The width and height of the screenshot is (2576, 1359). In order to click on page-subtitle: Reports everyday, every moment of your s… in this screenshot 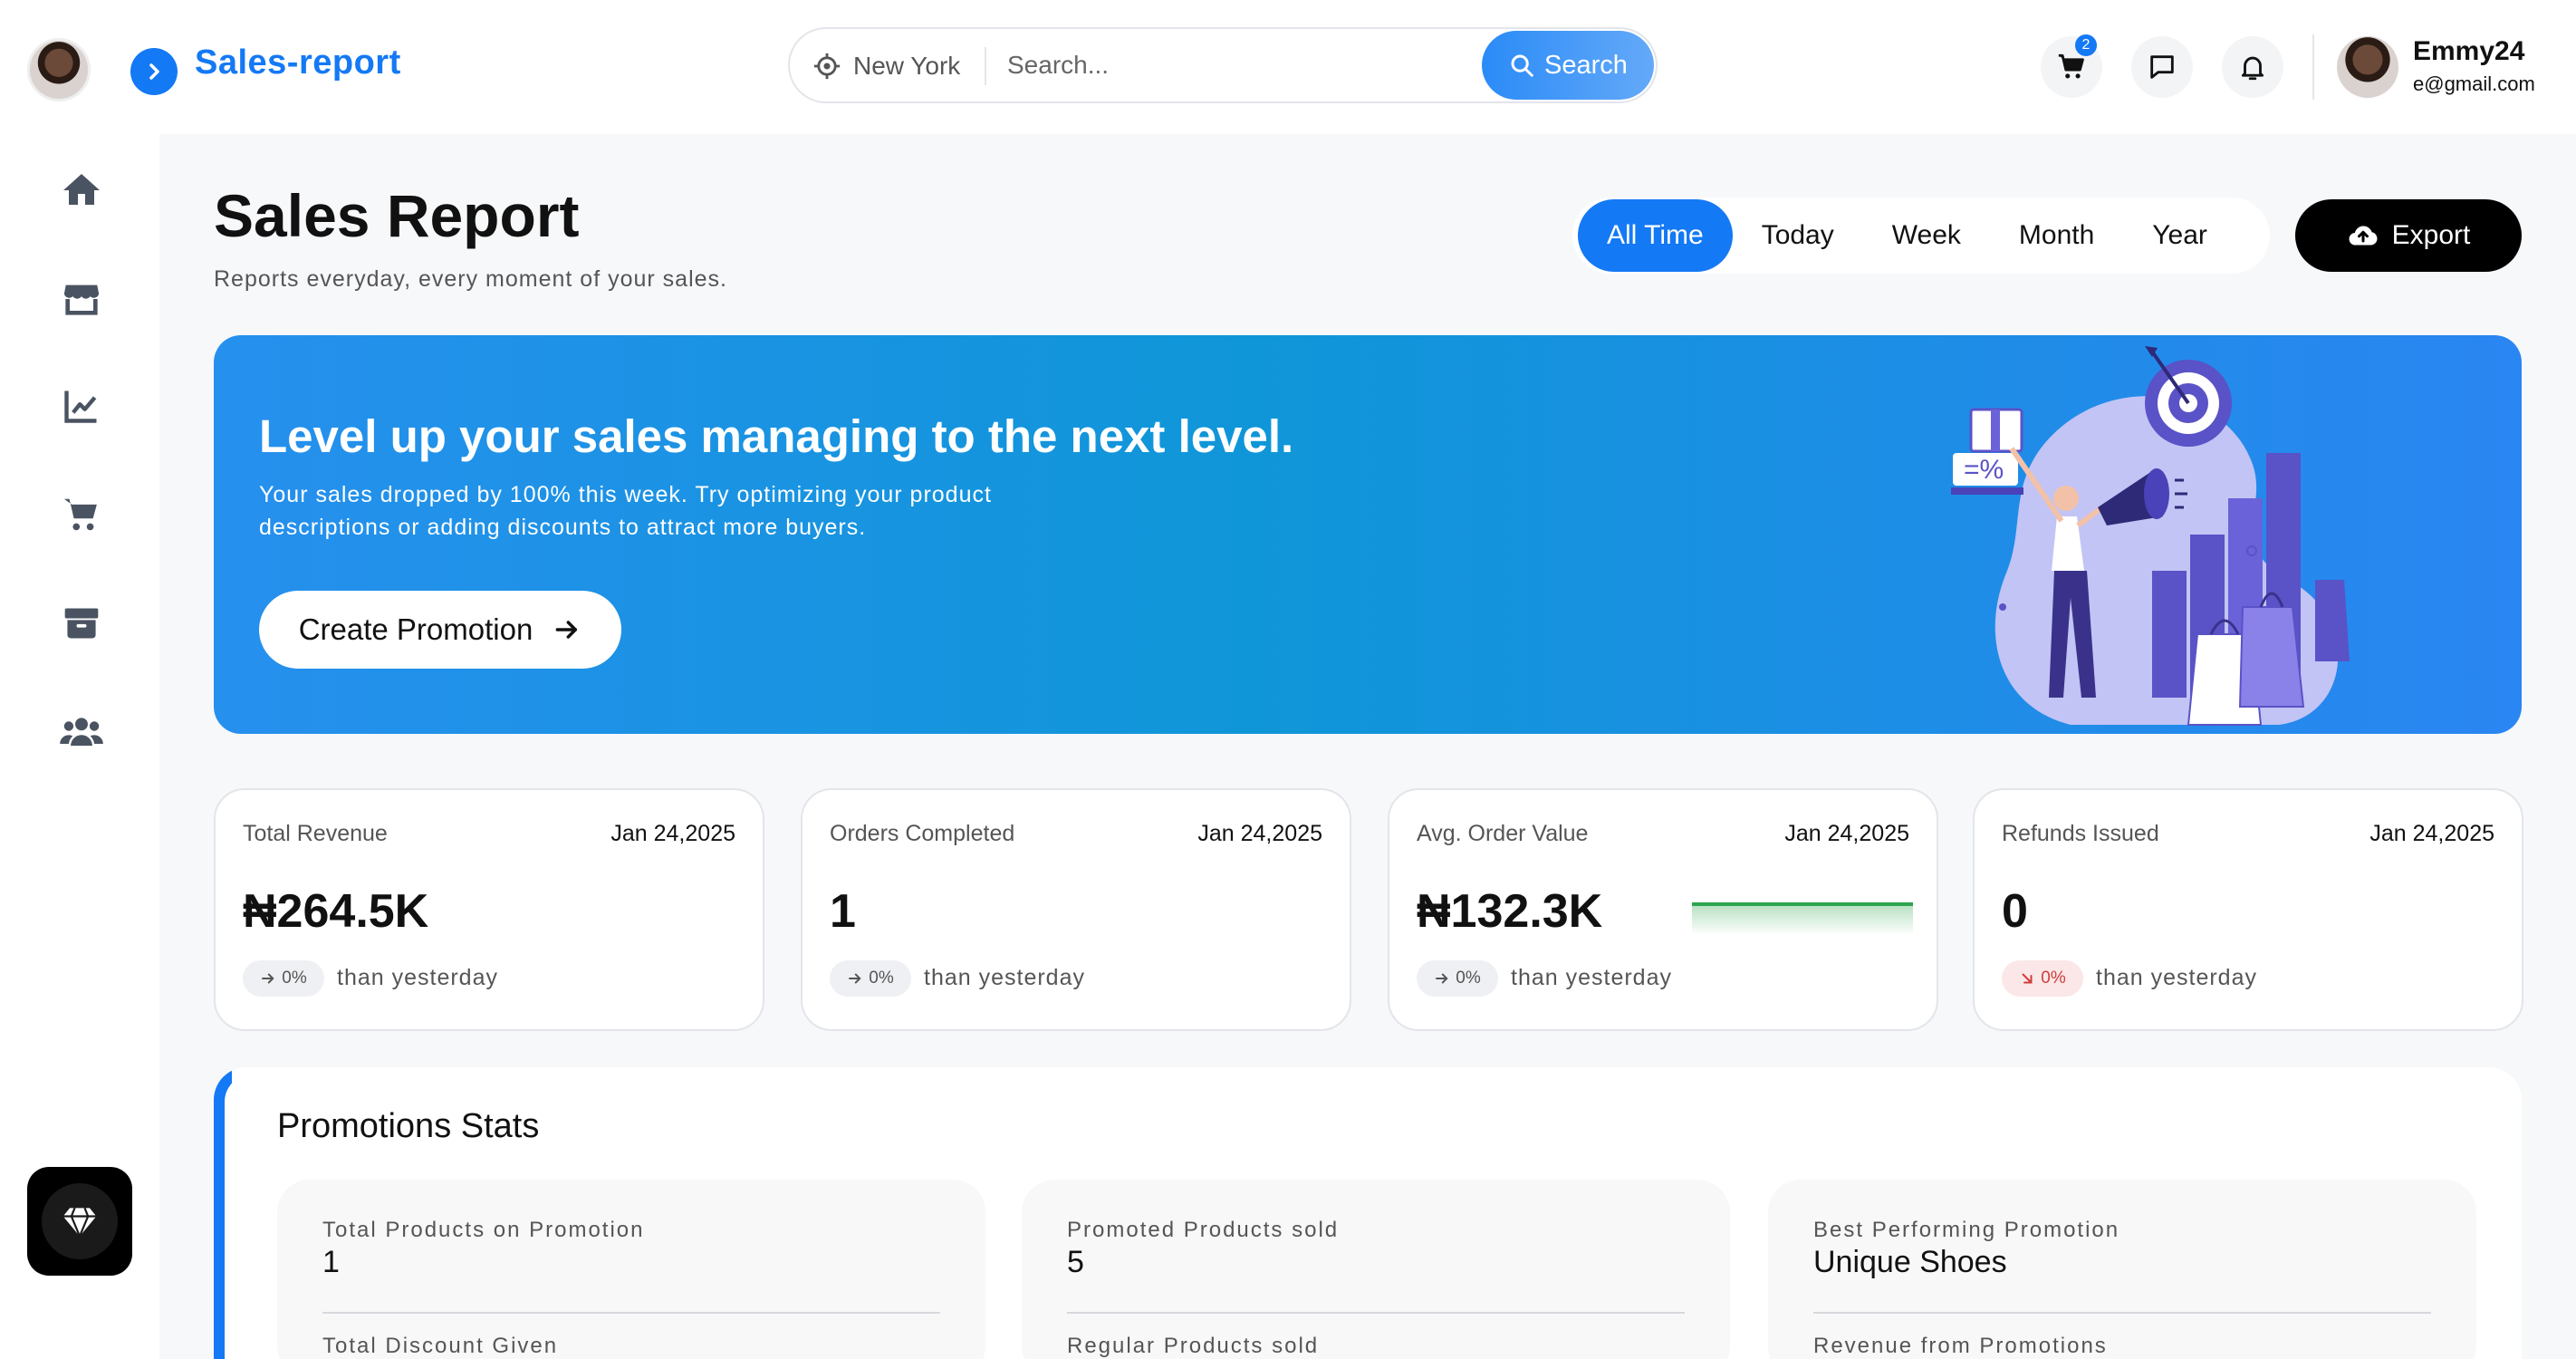, I will do `click(470, 279)`.